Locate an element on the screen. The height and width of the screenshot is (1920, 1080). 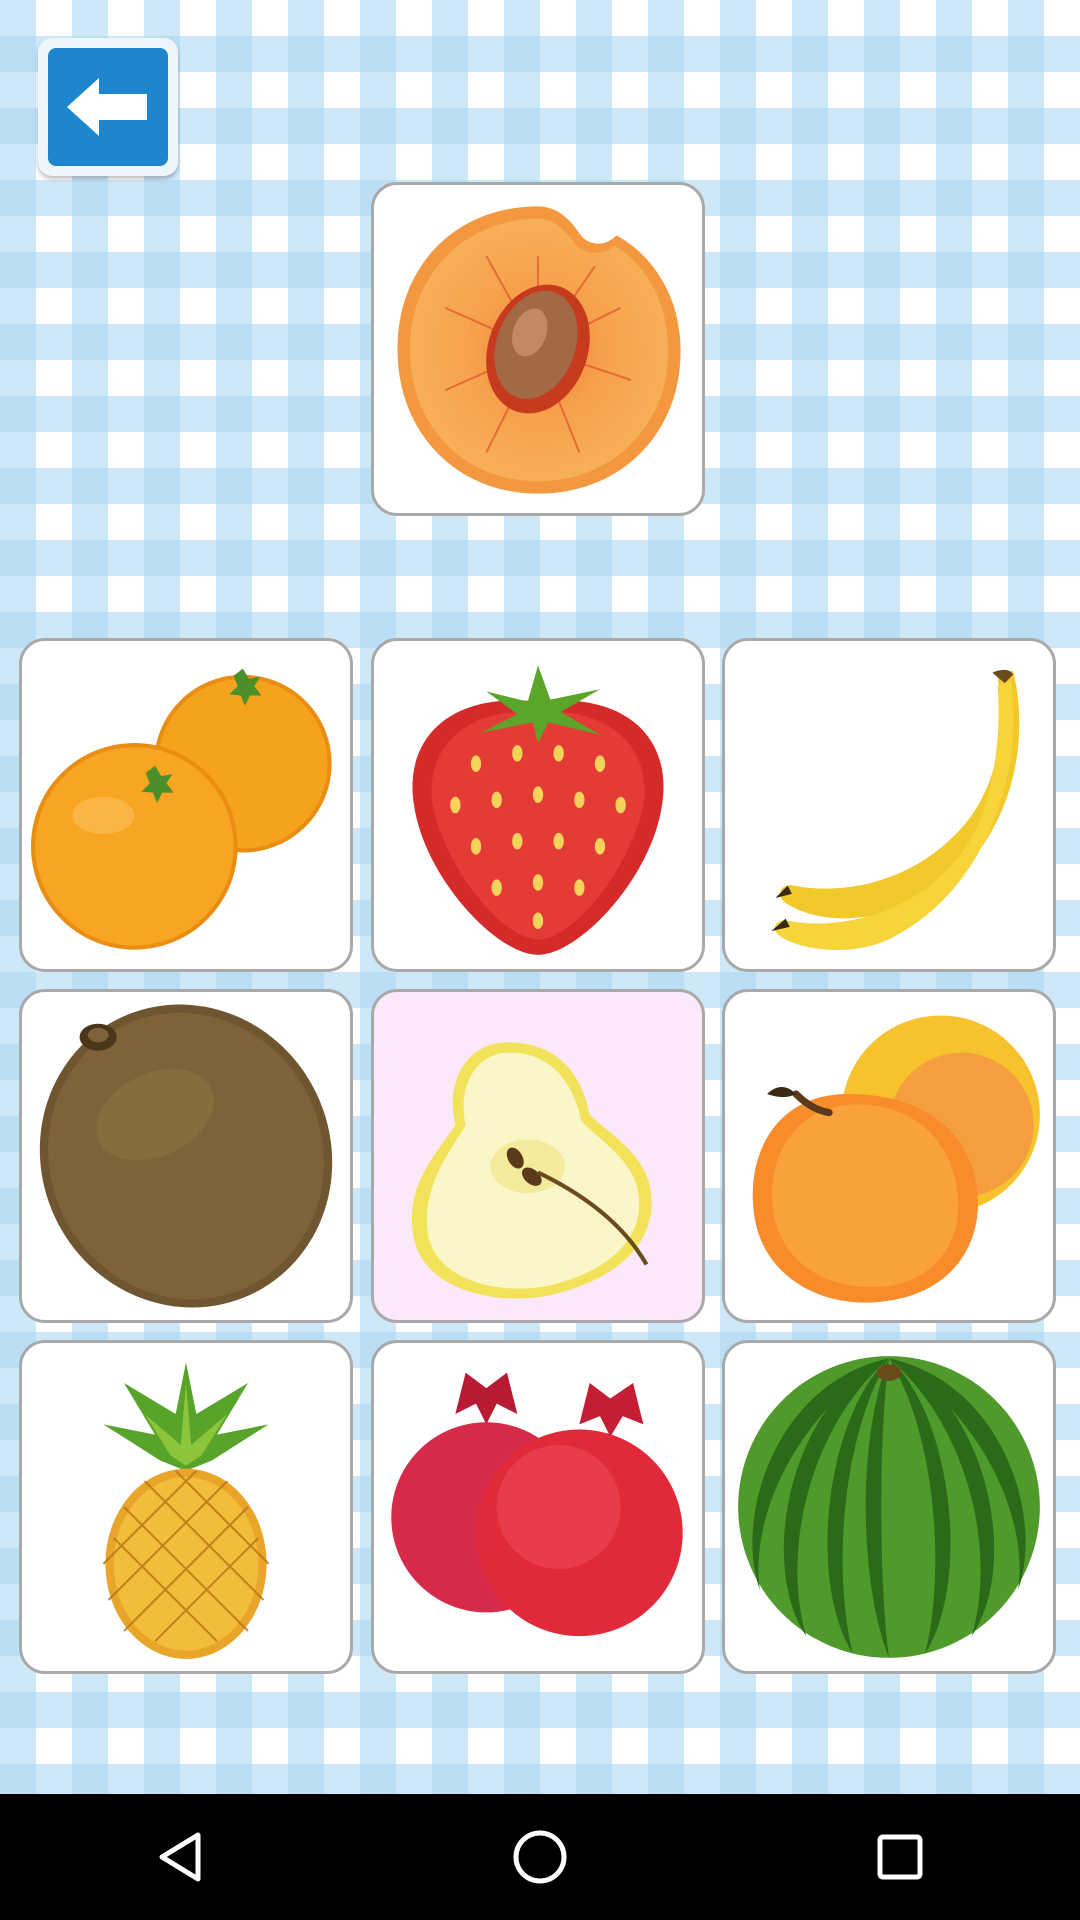
circle-home-icon is located at coordinates (540, 1857).